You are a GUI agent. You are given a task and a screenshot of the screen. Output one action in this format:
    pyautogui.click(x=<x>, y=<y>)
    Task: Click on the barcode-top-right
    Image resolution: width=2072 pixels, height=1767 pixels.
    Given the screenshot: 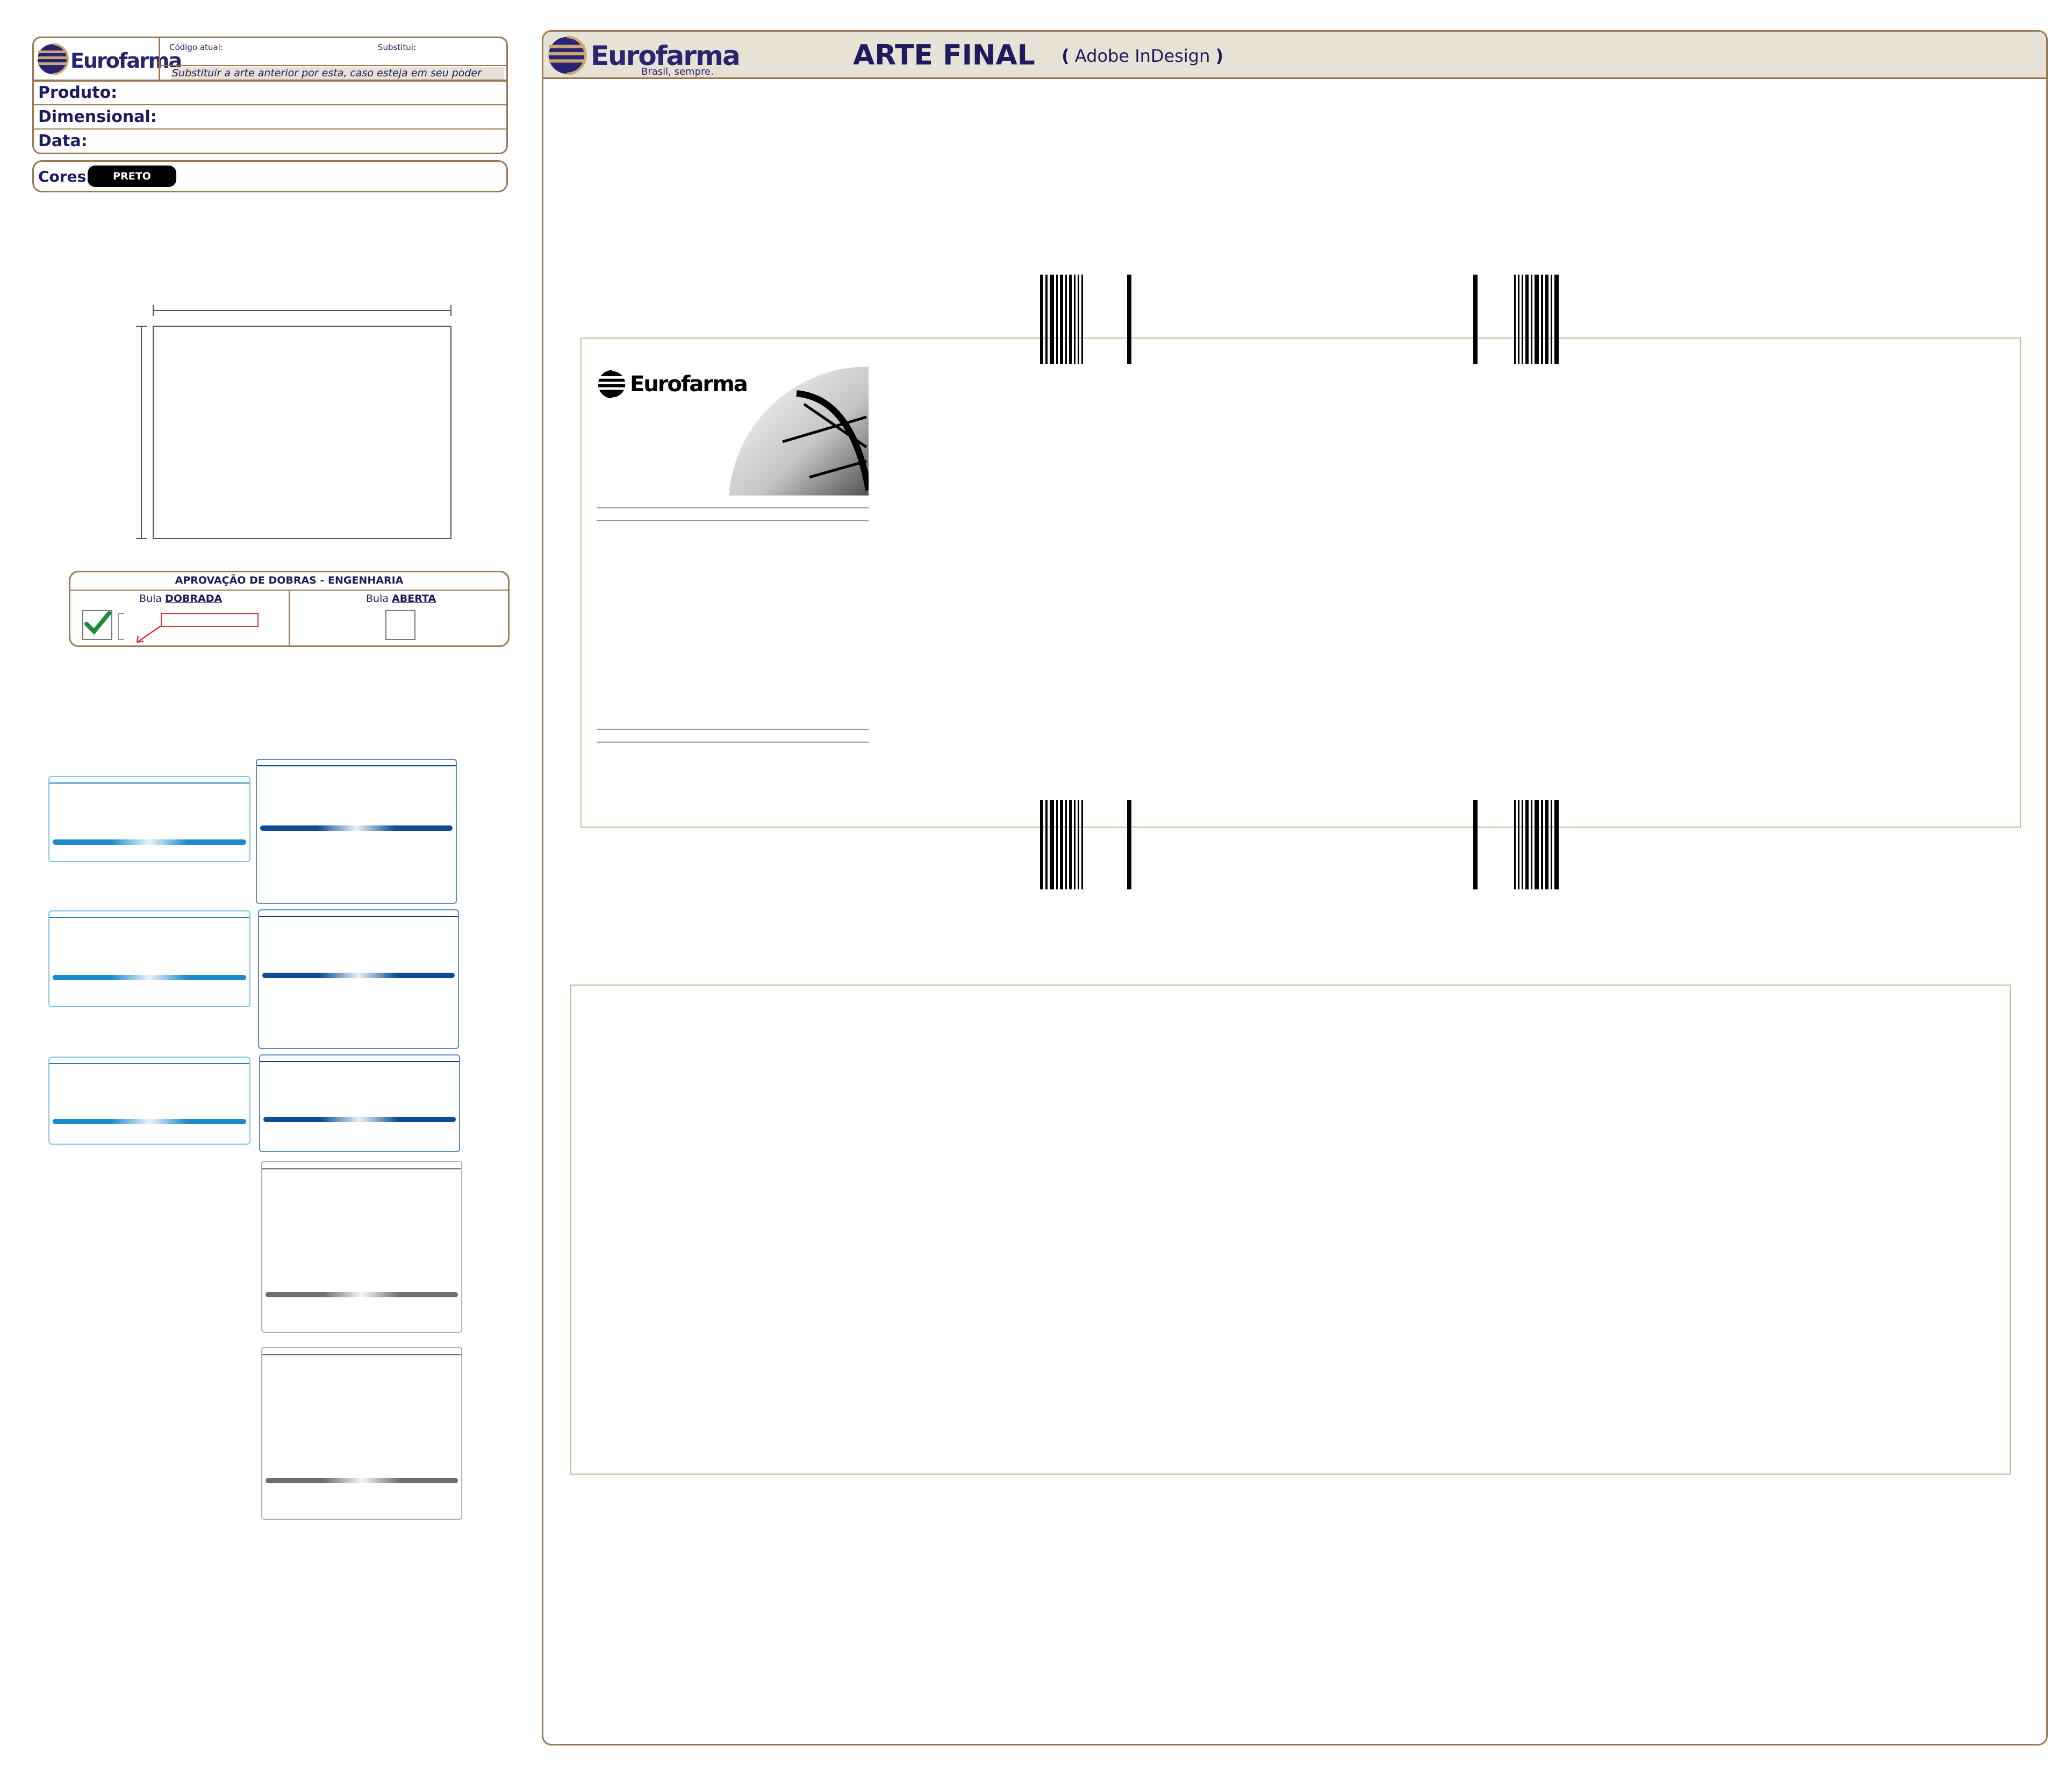 What is the action you would take?
    pyautogui.click(x=1539, y=319)
    